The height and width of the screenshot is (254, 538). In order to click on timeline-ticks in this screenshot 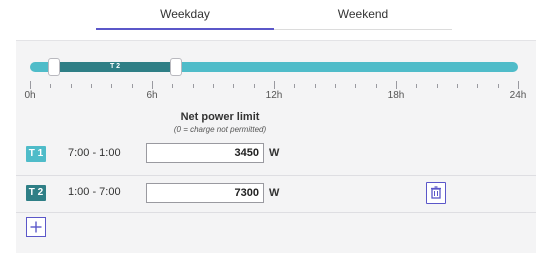, I will do `click(274, 85)`.